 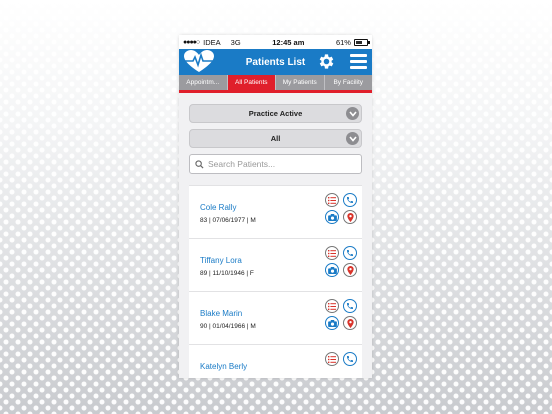 What do you see at coordinates (275, 265) in the screenshot?
I see `list-item: Tiffany Lora 89 | 11/10/1946 | F` at bounding box center [275, 265].